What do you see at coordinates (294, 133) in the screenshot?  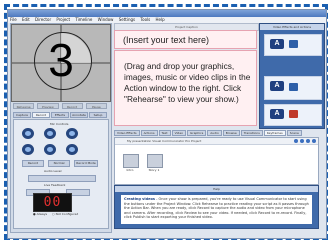 I see `tab-scene: Scene` at bounding box center [294, 133].